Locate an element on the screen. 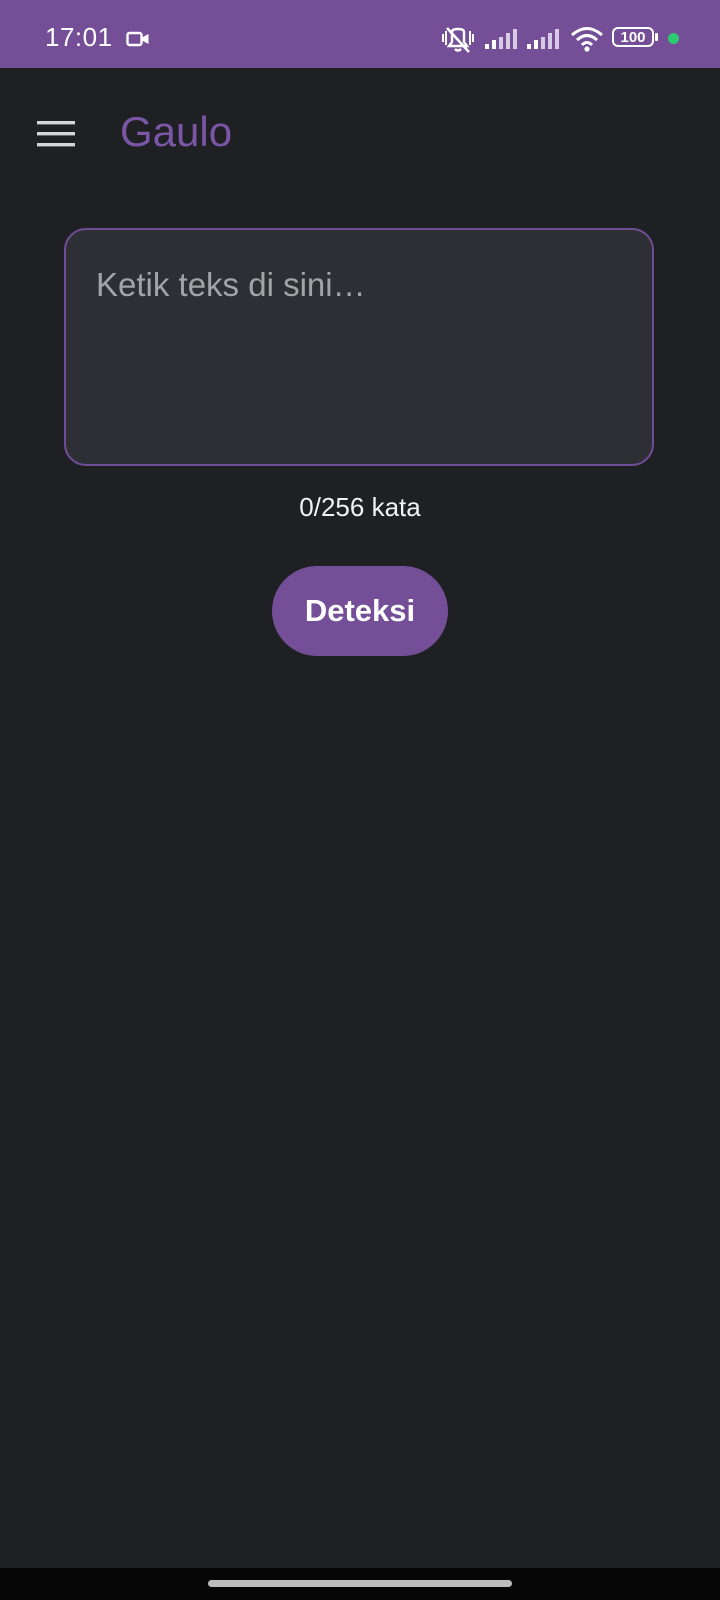 The image size is (720, 1600). menu-button is located at coordinates (56, 134).